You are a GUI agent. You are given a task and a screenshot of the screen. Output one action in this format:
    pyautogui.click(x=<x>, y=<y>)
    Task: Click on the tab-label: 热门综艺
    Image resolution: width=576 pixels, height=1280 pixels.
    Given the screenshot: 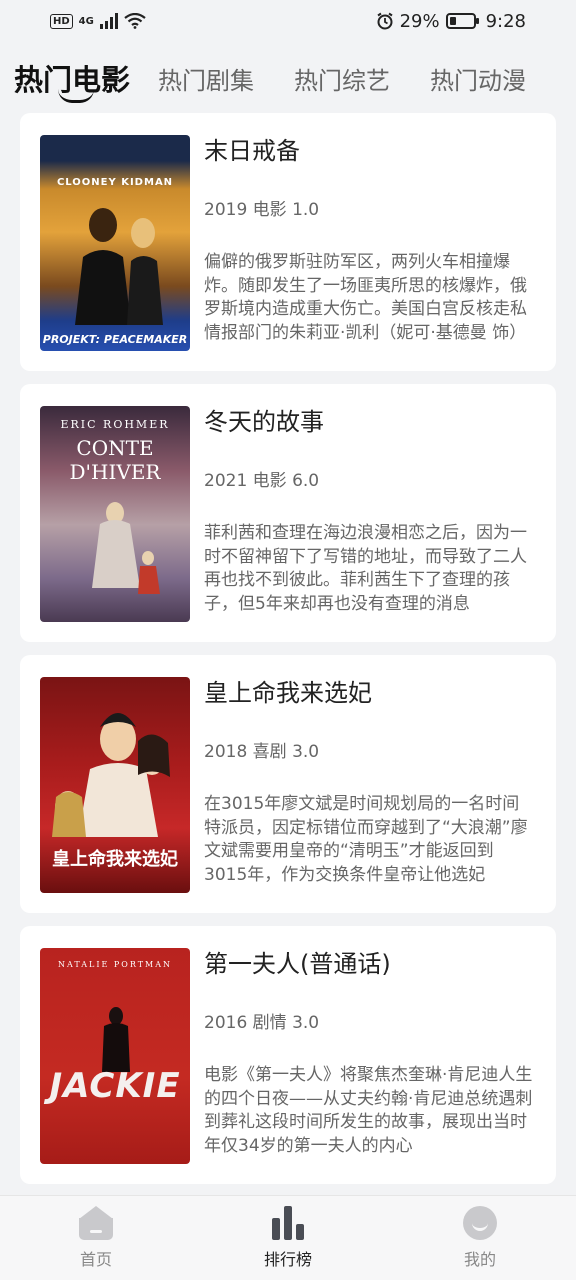 What is the action you would take?
    pyautogui.click(x=342, y=80)
    